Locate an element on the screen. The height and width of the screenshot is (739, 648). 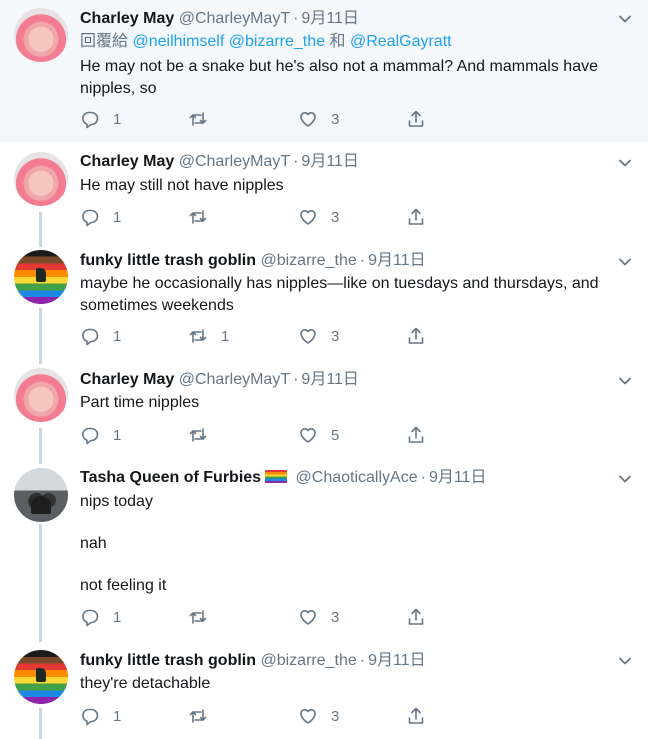
like-button: 5 is located at coordinates (318, 435).